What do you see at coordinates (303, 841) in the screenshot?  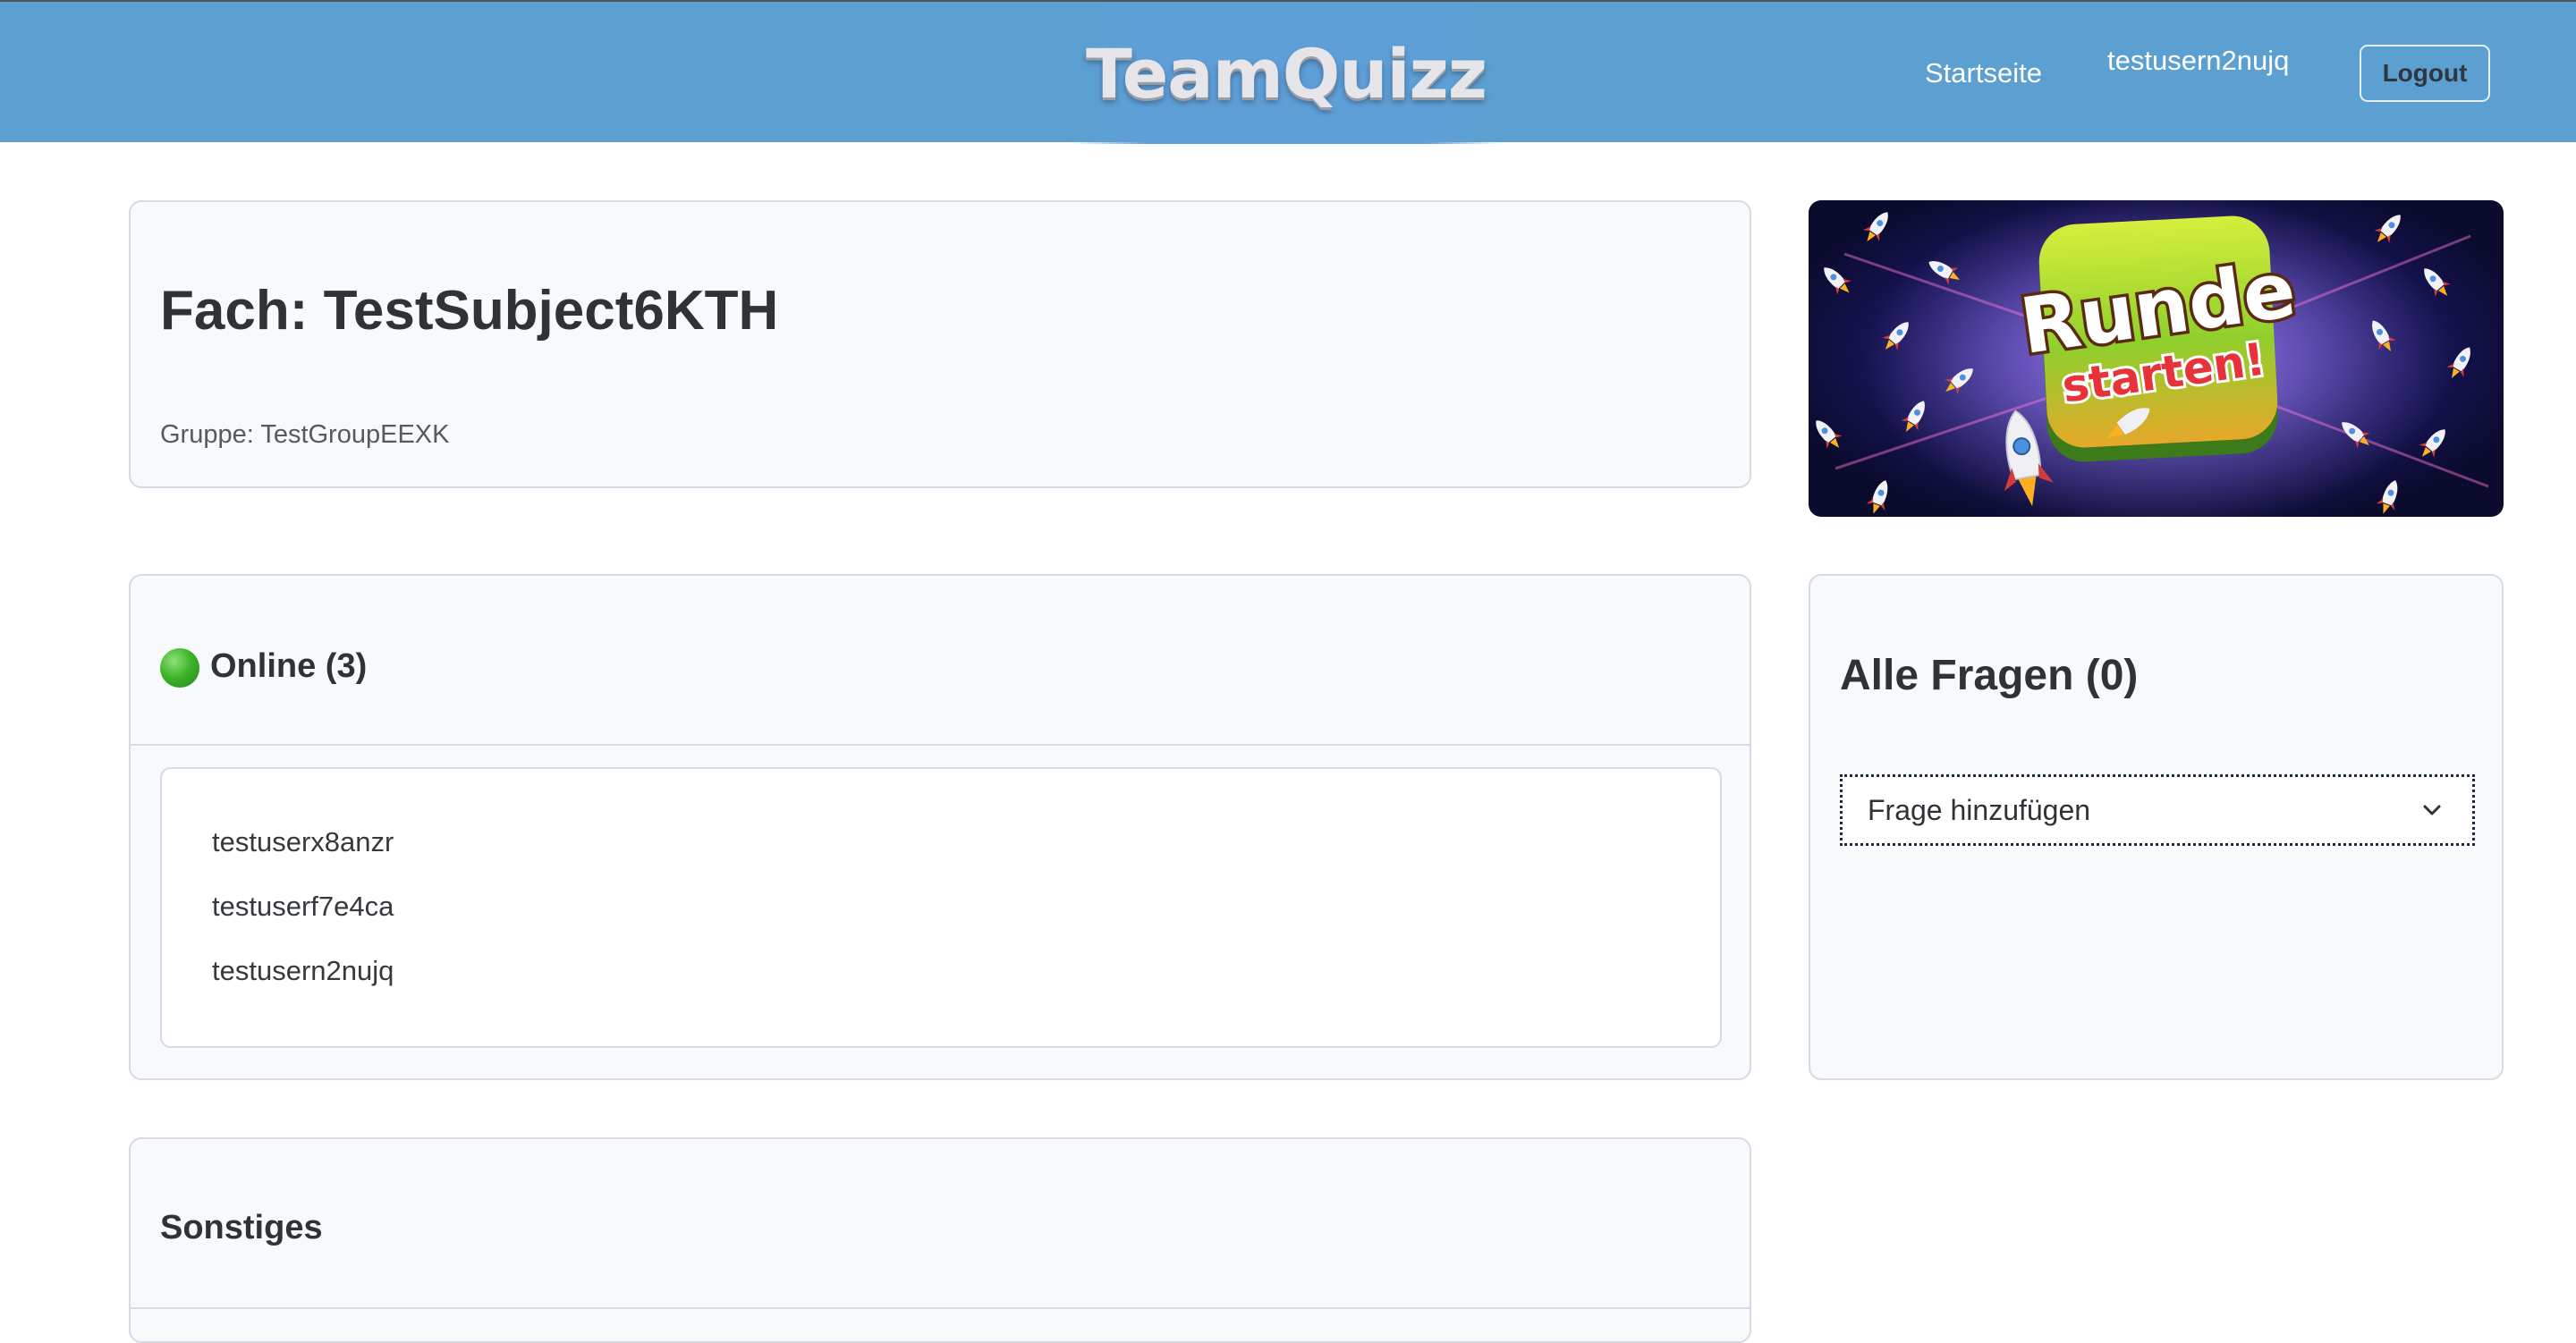 I see `list-item: testuserx8anzr` at bounding box center [303, 841].